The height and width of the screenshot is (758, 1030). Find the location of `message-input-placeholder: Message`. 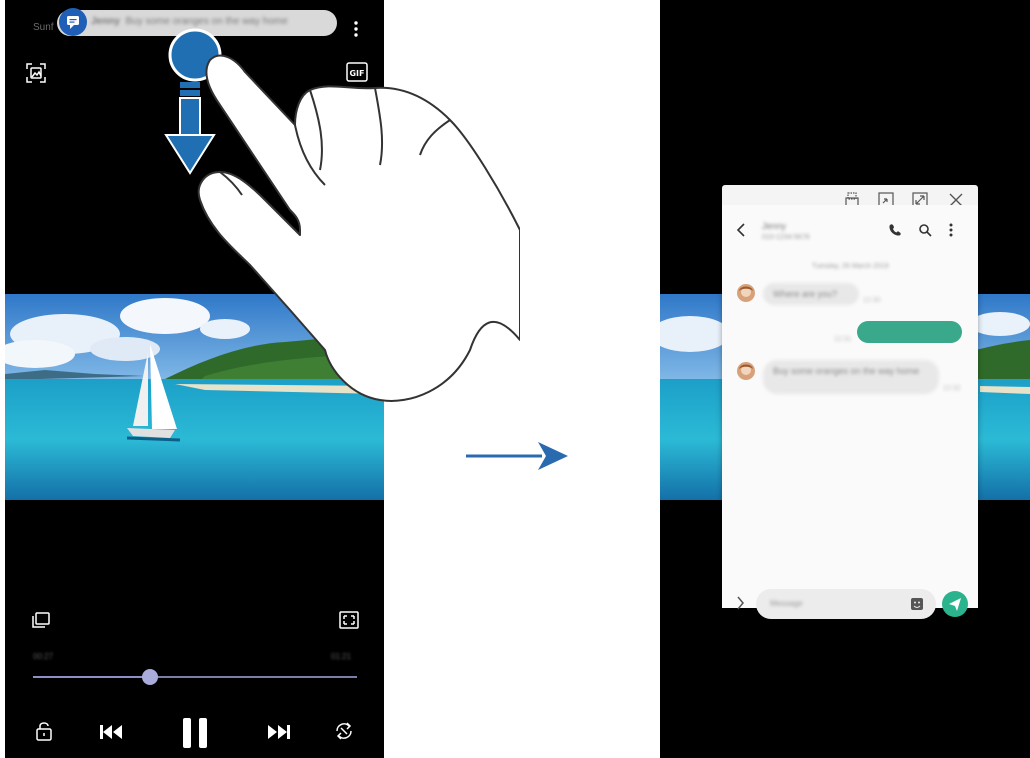

message-input-placeholder: Message is located at coordinates (786, 603).